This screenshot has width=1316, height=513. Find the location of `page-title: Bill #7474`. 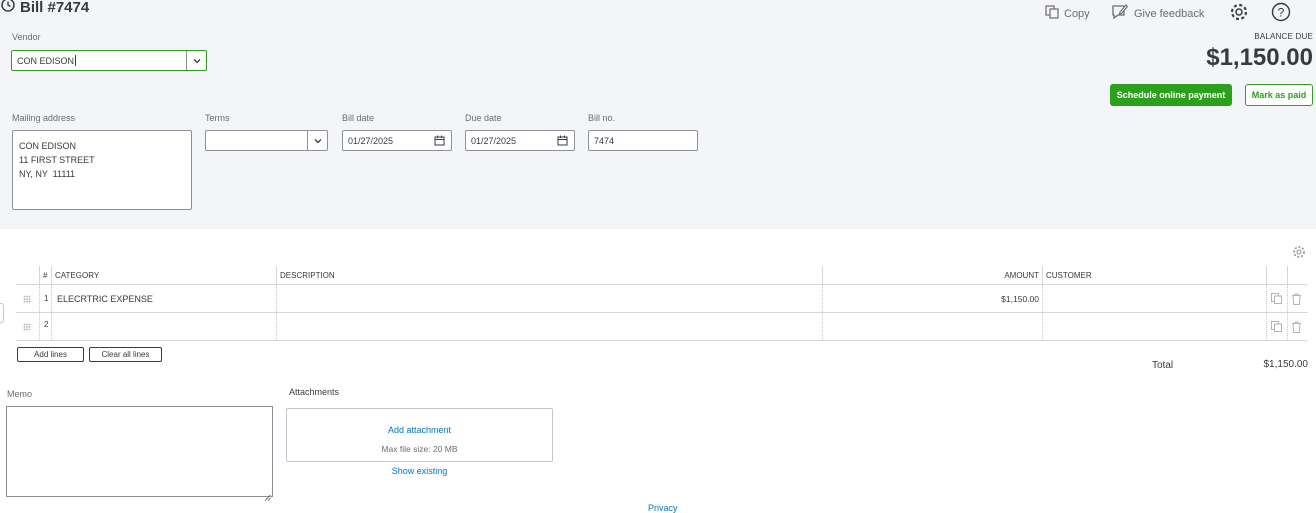

page-title: Bill #7474 is located at coordinates (44, 8).